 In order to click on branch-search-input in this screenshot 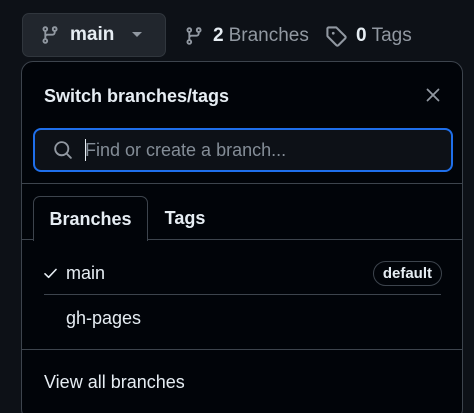, I will do `click(250, 150)`.